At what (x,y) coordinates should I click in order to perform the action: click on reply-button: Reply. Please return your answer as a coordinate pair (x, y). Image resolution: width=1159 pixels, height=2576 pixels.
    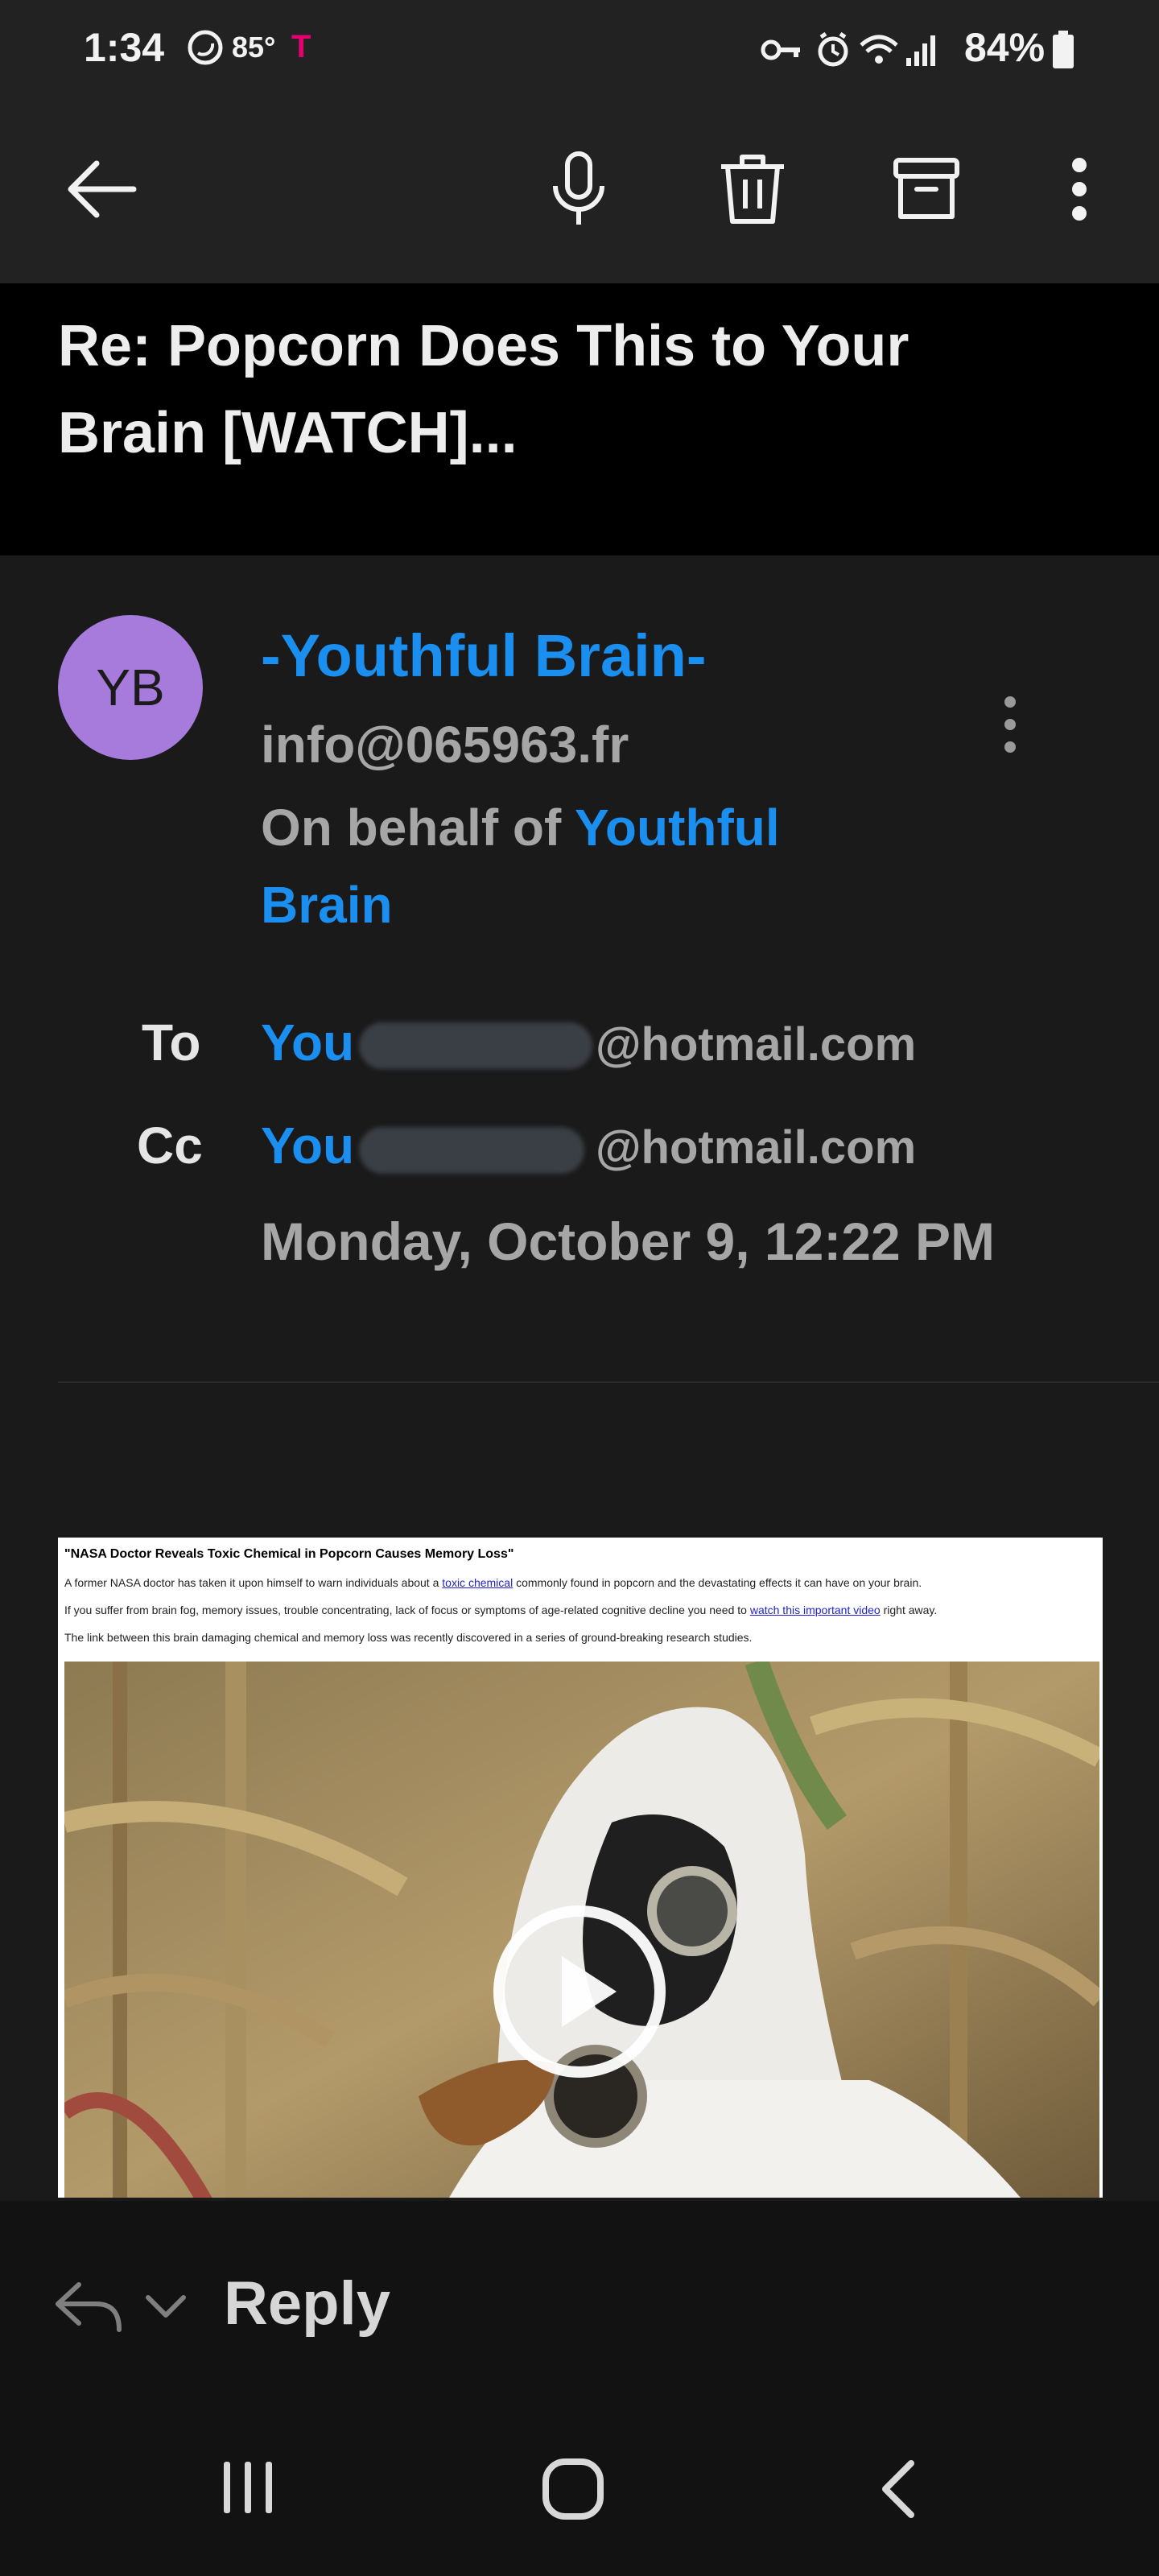
    Looking at the image, I should click on (307, 2303).